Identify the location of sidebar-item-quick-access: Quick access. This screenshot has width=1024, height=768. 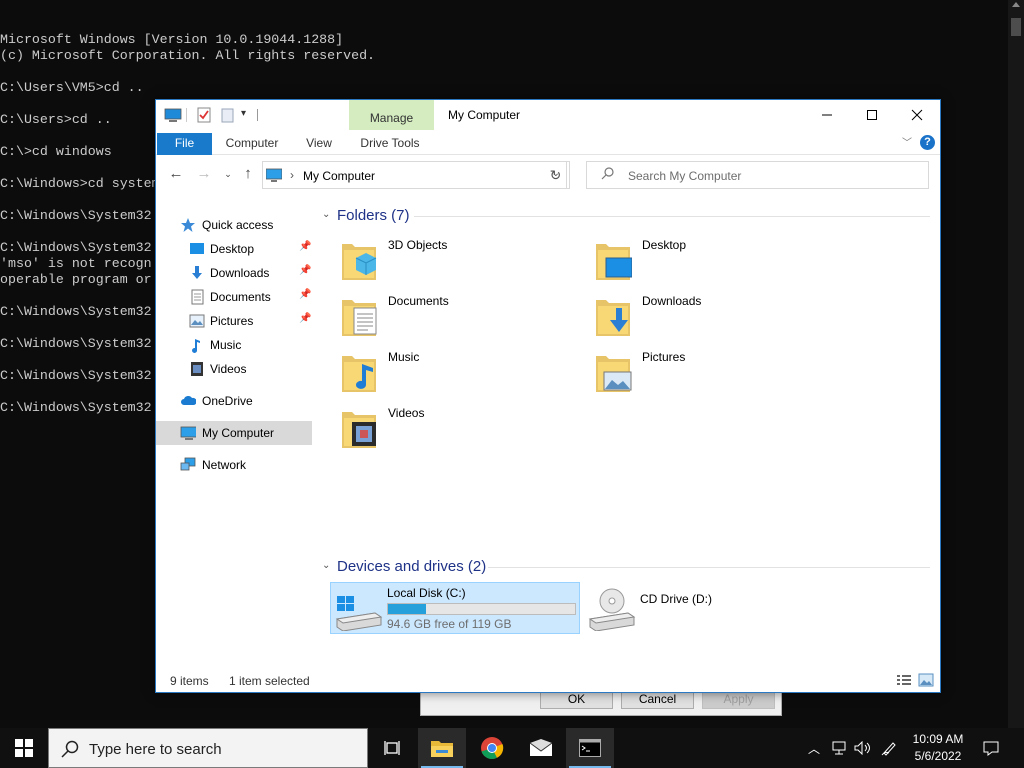
(234, 225).